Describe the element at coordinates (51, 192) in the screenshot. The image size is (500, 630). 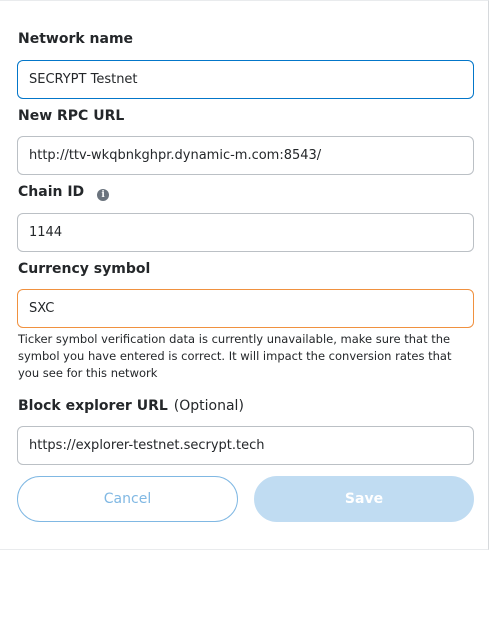
I see `chain-id-label-text: Chain ID` at that location.